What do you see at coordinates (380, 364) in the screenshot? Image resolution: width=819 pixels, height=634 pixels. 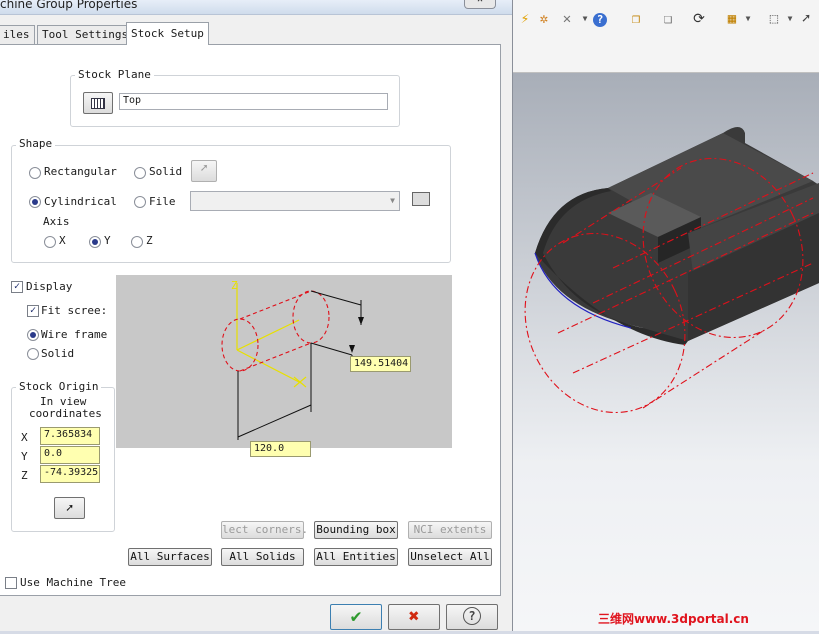 I see `stock-length-dimension: 149.51404` at bounding box center [380, 364].